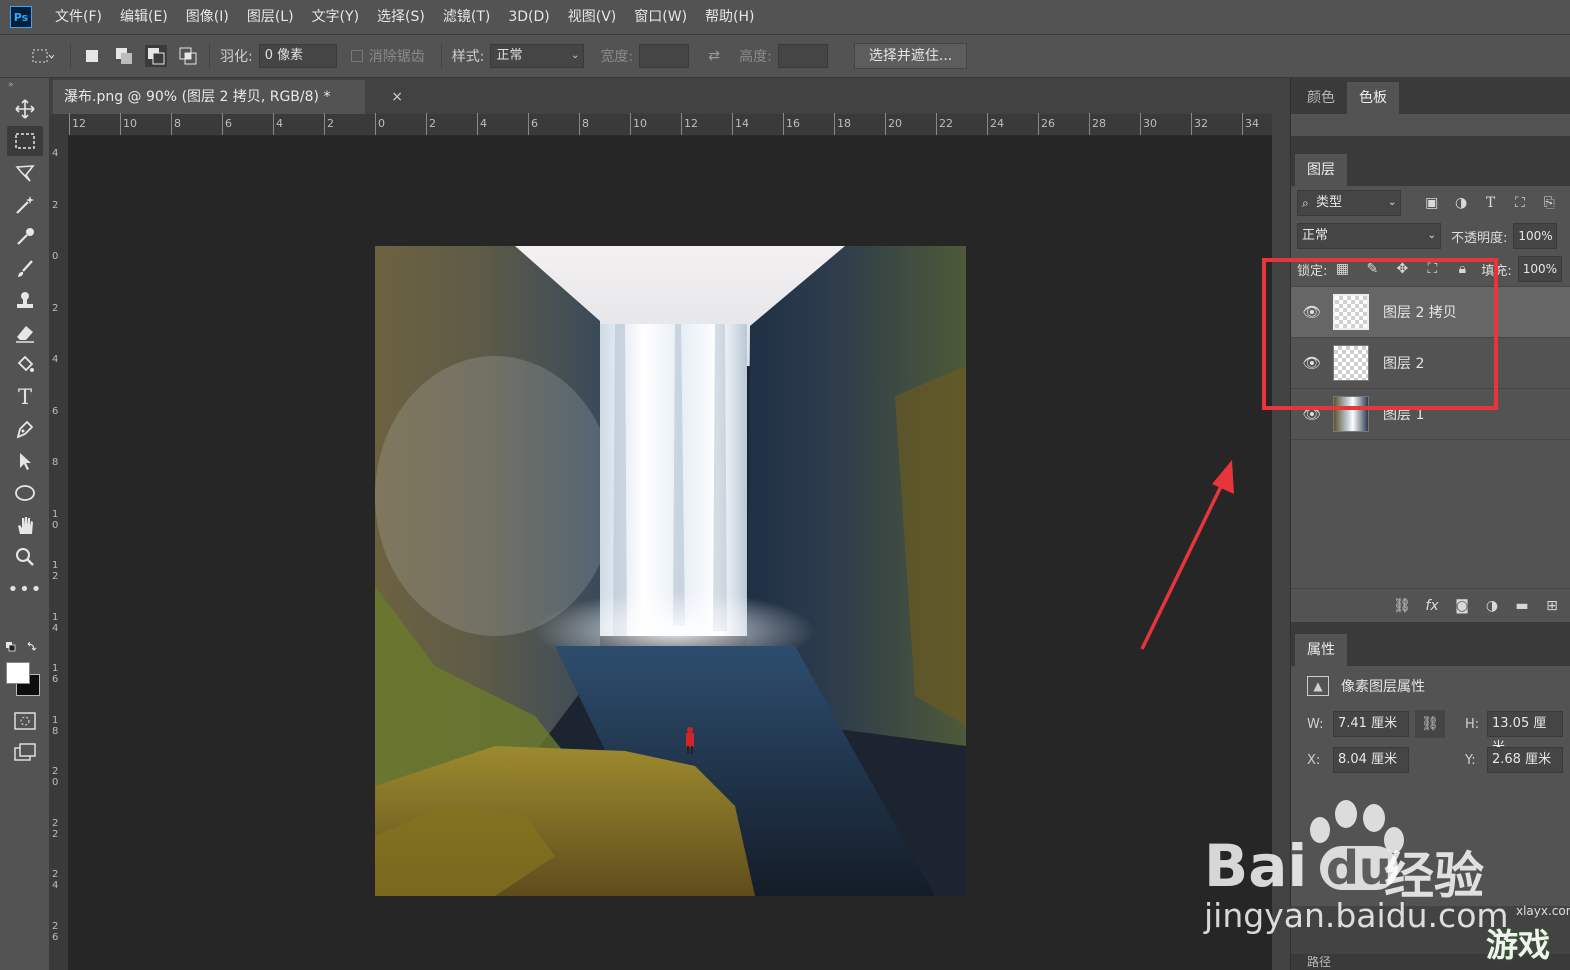 The height and width of the screenshot is (970, 1570). Describe the element at coordinates (25, 397) in the screenshot. I see `type-tool-icon: T` at that location.